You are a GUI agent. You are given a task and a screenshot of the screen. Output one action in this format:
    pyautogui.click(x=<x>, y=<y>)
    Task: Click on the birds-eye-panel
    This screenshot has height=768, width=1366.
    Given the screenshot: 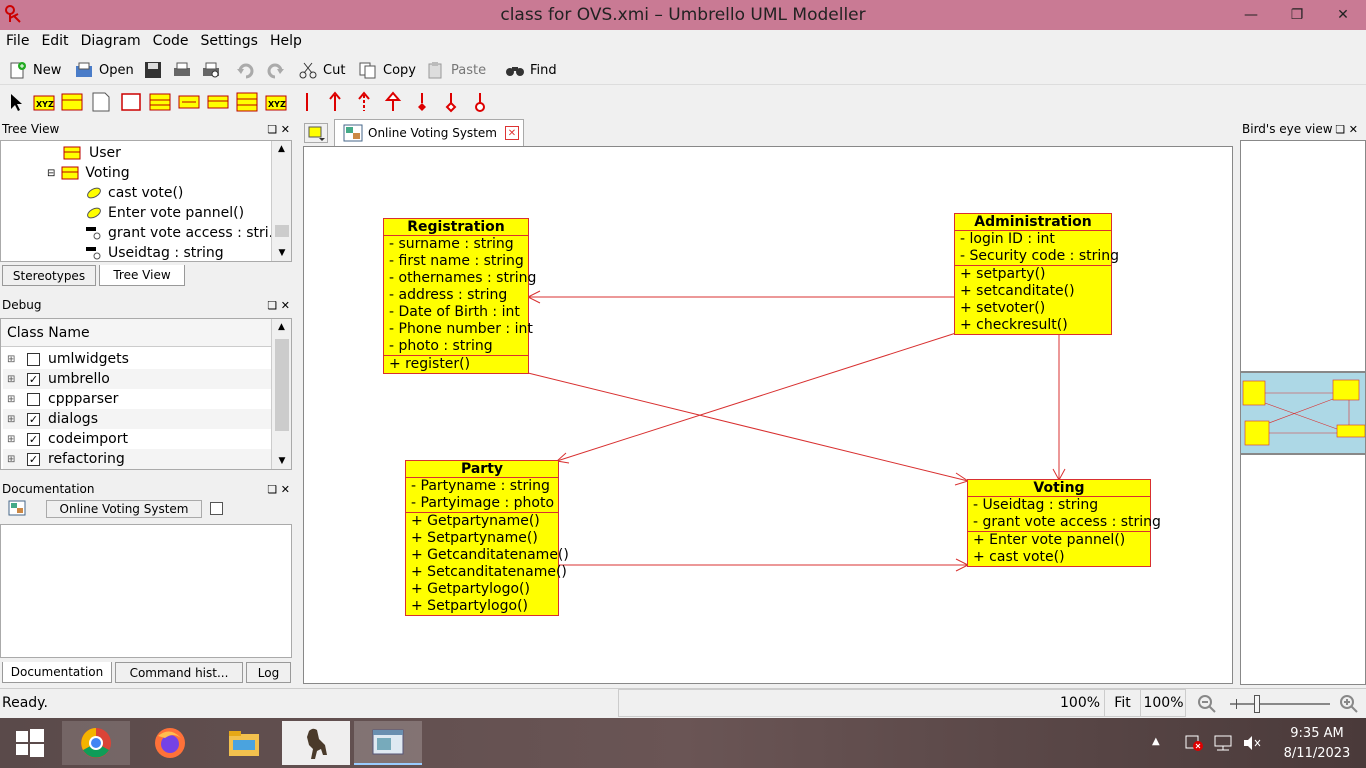 What is the action you would take?
    pyautogui.click(x=1303, y=412)
    